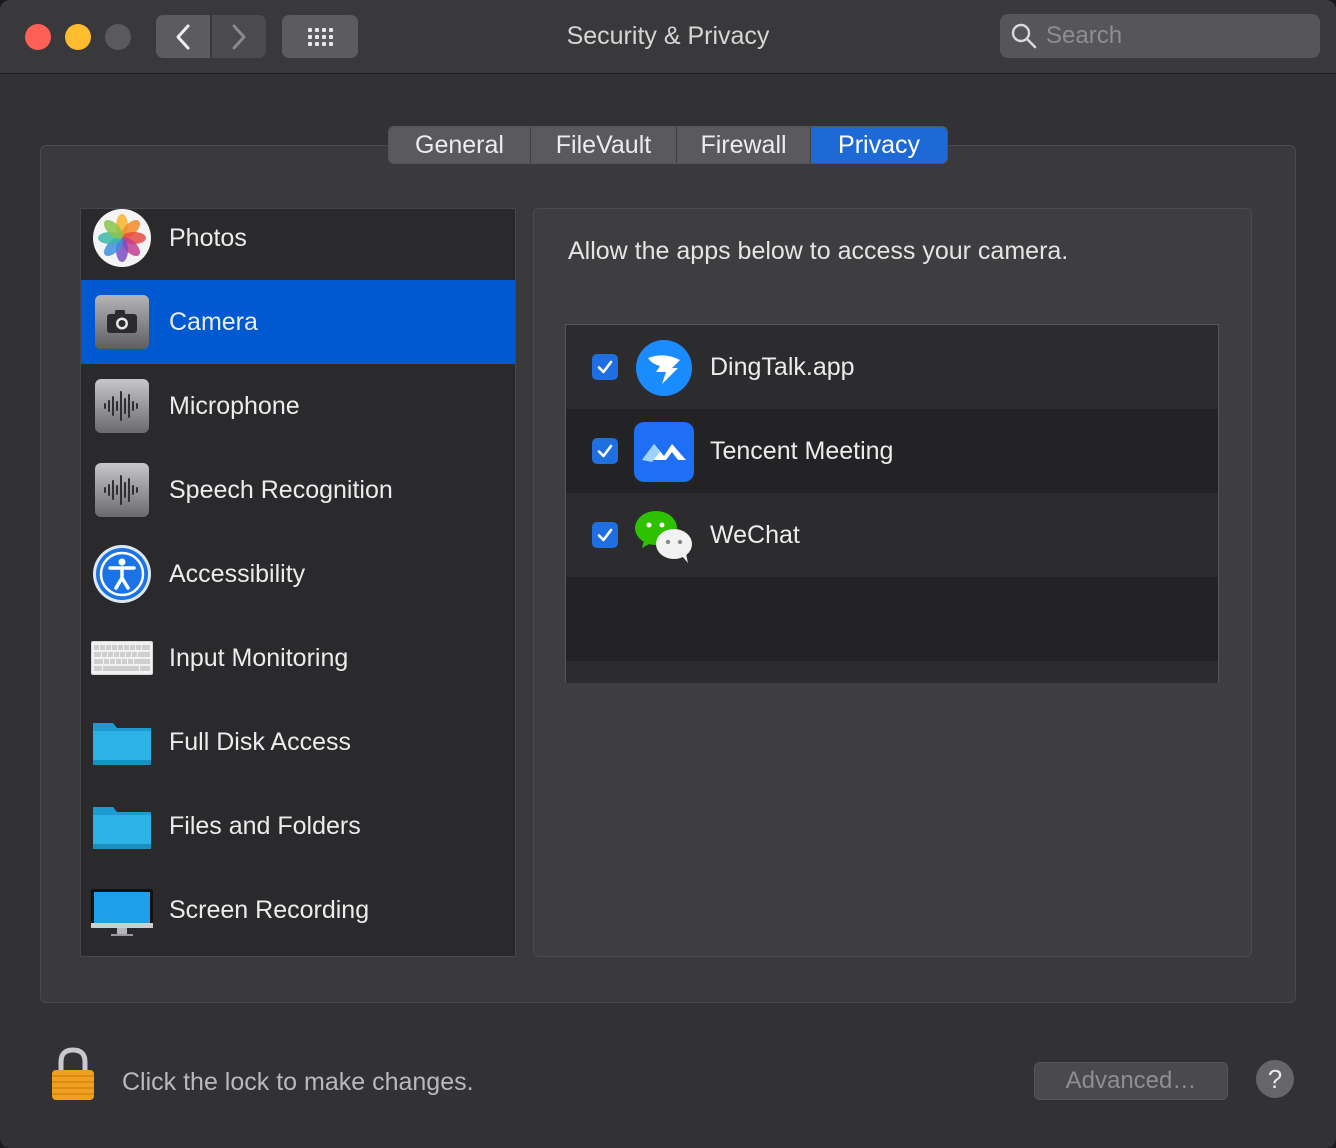 The width and height of the screenshot is (1336, 1148). What do you see at coordinates (892, 535) in the screenshot?
I see `list-item-wechat: WeChat` at bounding box center [892, 535].